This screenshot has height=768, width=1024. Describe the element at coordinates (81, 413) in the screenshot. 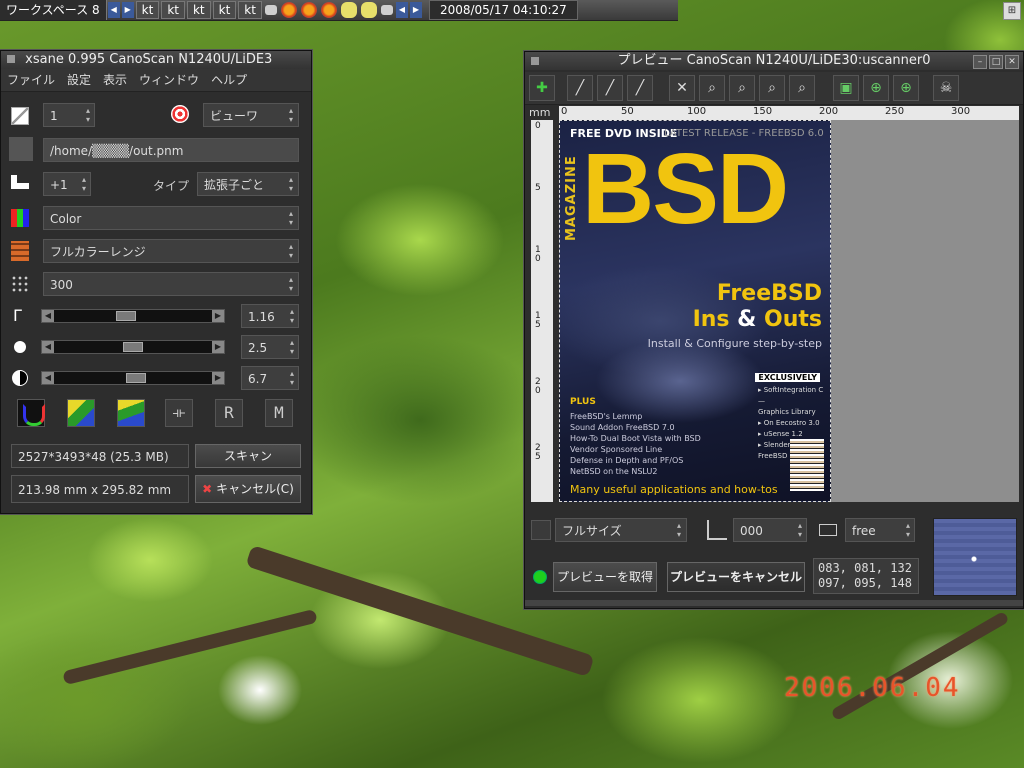

I see `standard-options-icon` at that location.